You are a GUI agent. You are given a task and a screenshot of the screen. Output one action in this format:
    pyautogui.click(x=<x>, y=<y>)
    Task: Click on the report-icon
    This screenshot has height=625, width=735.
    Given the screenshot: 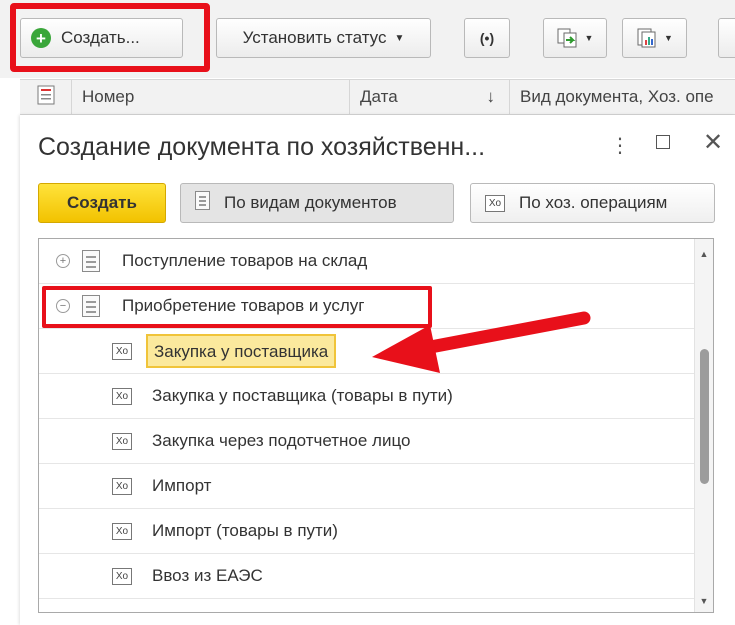 What is the action you would take?
    pyautogui.click(x=647, y=38)
    